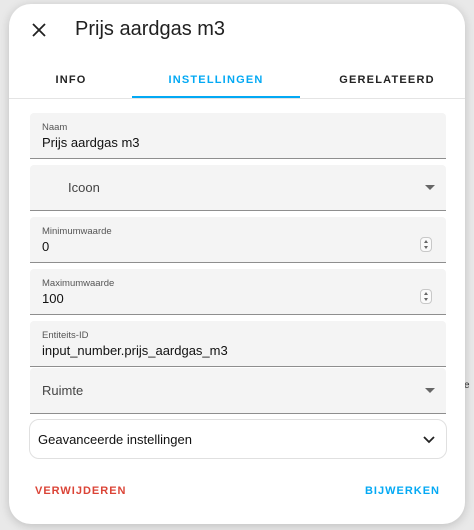 The image size is (474, 530). Describe the element at coordinates (78, 283) in the screenshot. I see `maximum-value-label: Maximumwaarde` at that location.